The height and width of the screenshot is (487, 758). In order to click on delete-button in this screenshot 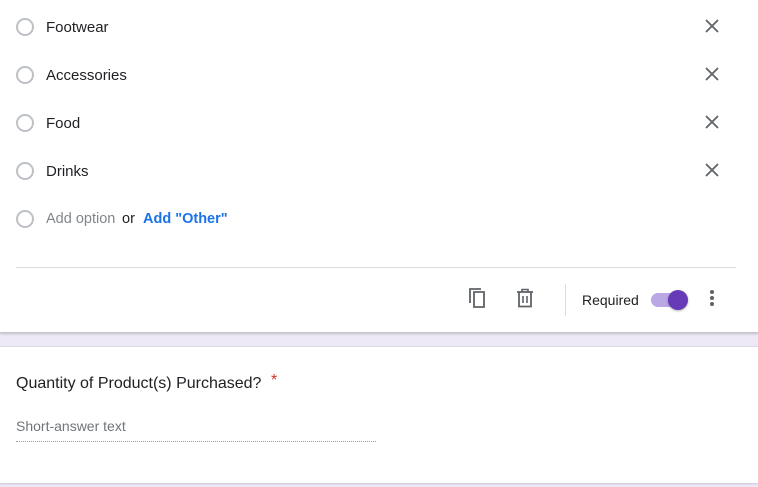, I will do `click(525, 298)`.